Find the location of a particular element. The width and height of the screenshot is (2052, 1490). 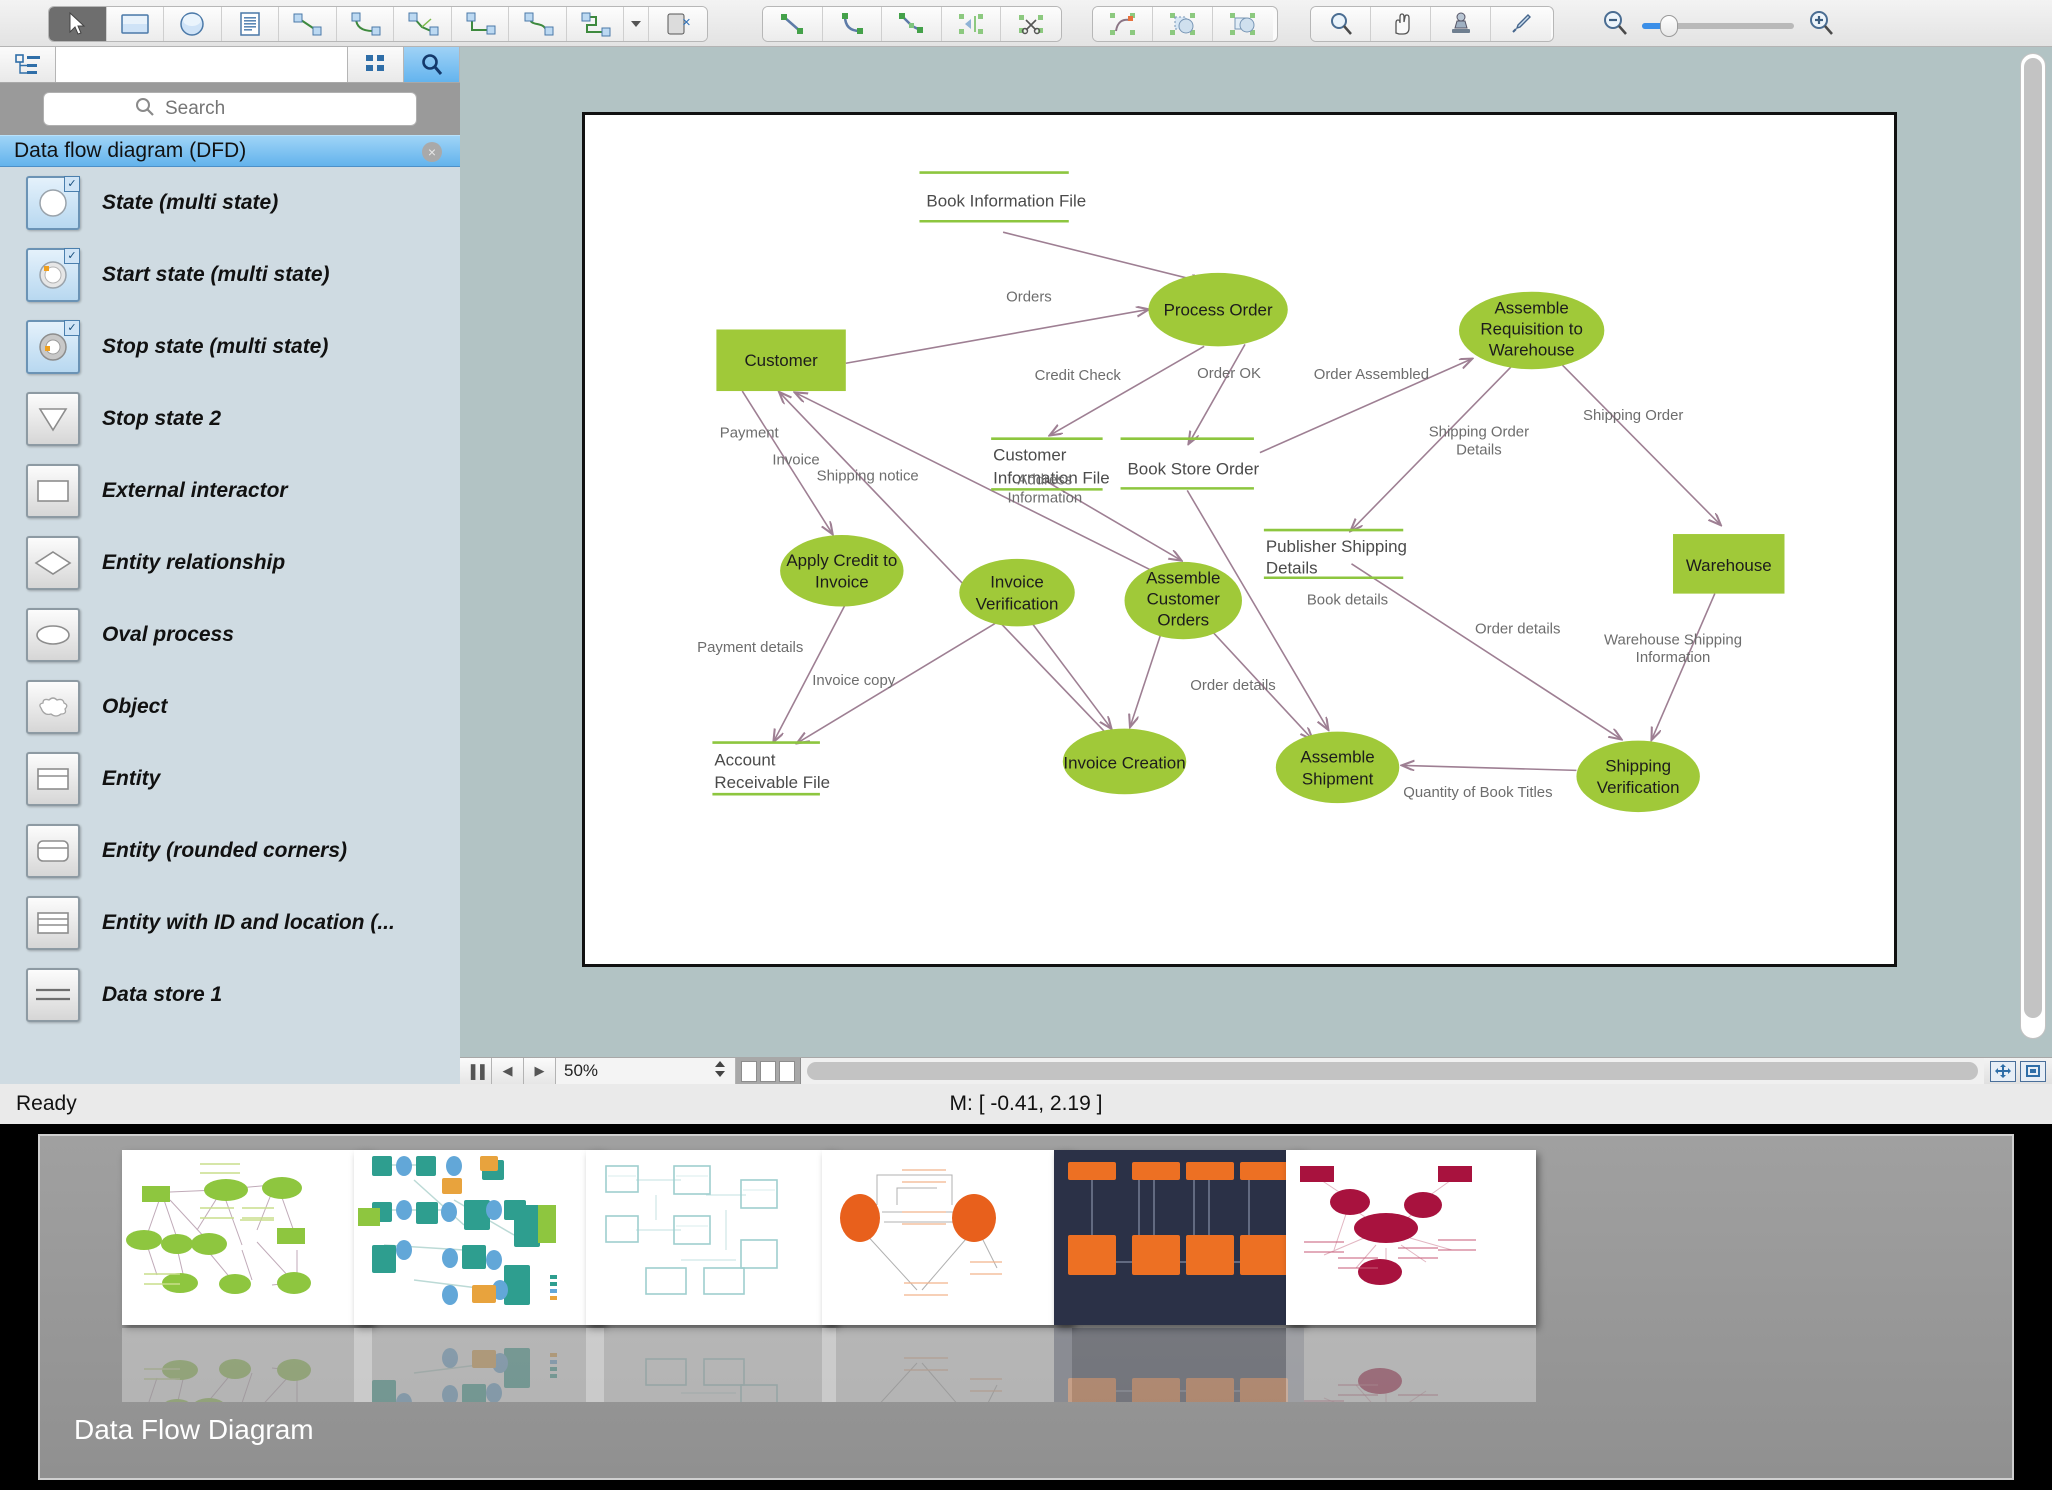

page-selector is located at coordinates (768, 1071).